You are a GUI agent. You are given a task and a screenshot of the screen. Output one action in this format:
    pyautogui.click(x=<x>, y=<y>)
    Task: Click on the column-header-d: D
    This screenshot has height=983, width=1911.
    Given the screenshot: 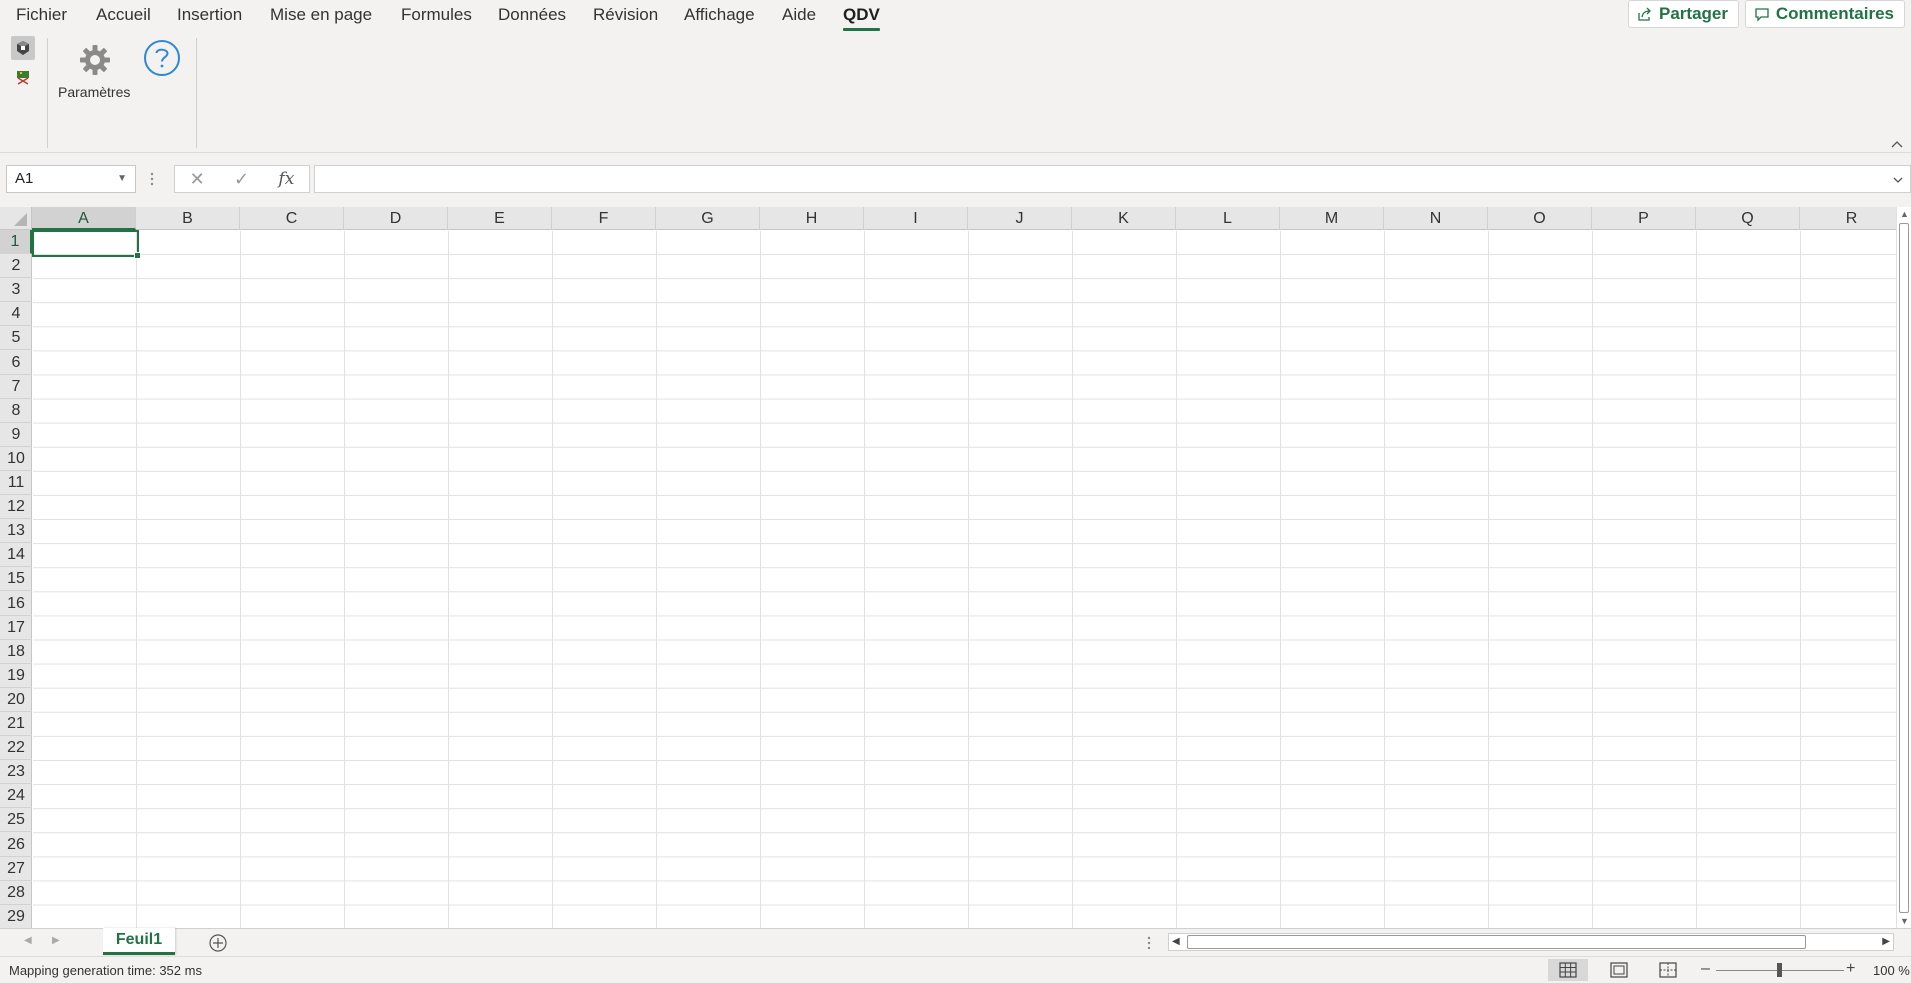 What is the action you would take?
    pyautogui.click(x=396, y=218)
    